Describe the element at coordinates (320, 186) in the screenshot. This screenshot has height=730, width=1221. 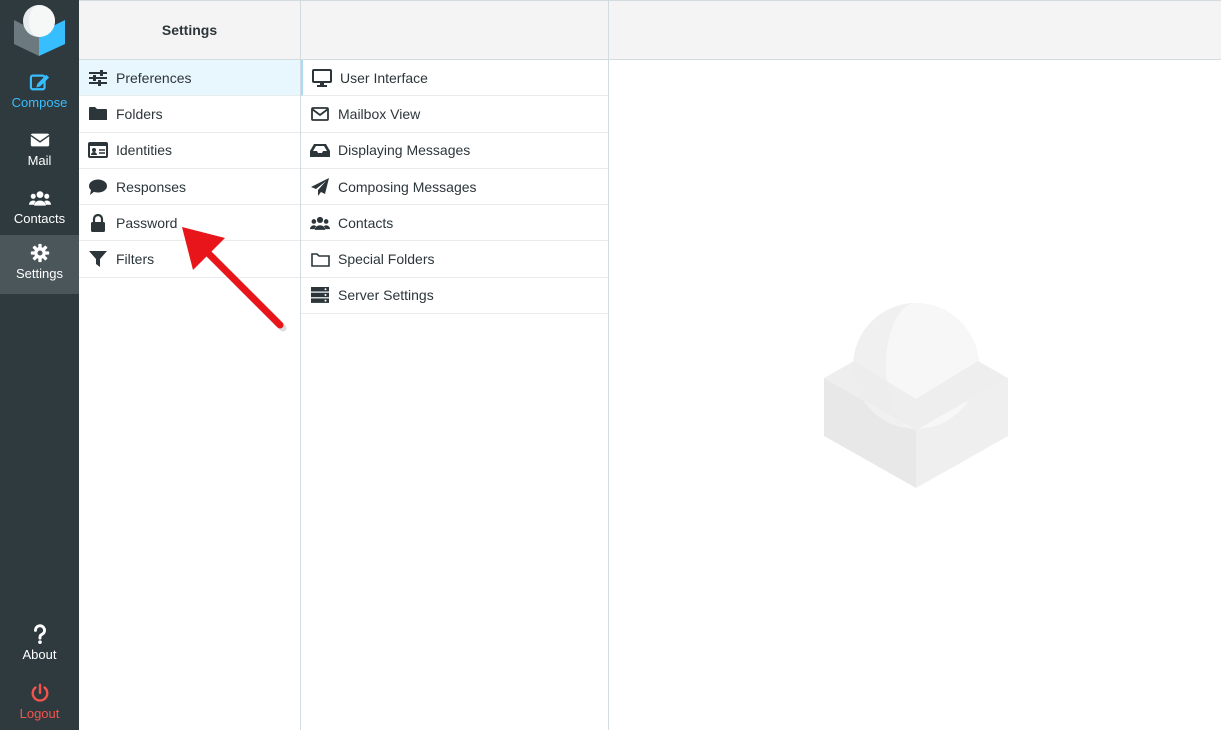
I see `paper-plane-icon` at that location.